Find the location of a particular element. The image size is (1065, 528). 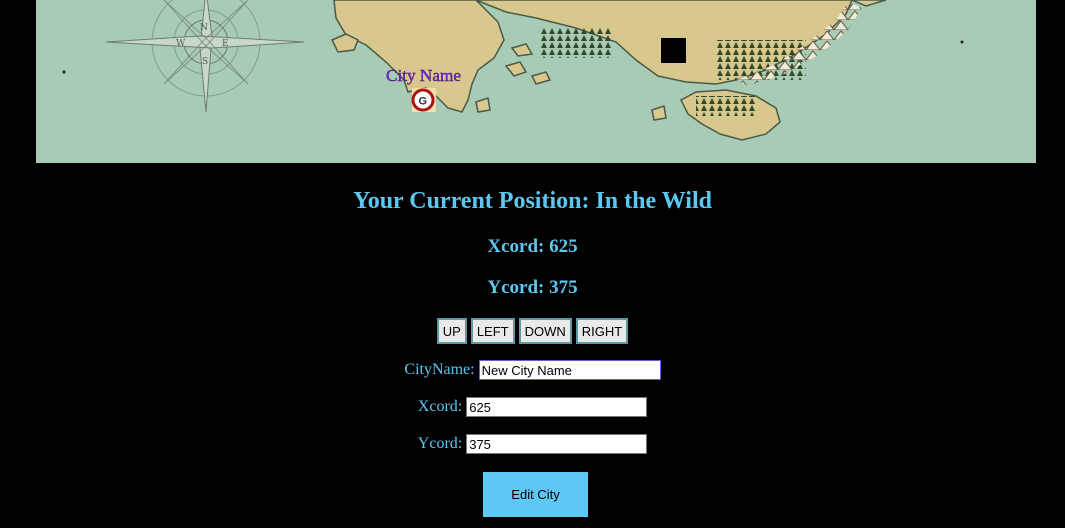

compass-west-label: W is located at coordinates (181, 44).